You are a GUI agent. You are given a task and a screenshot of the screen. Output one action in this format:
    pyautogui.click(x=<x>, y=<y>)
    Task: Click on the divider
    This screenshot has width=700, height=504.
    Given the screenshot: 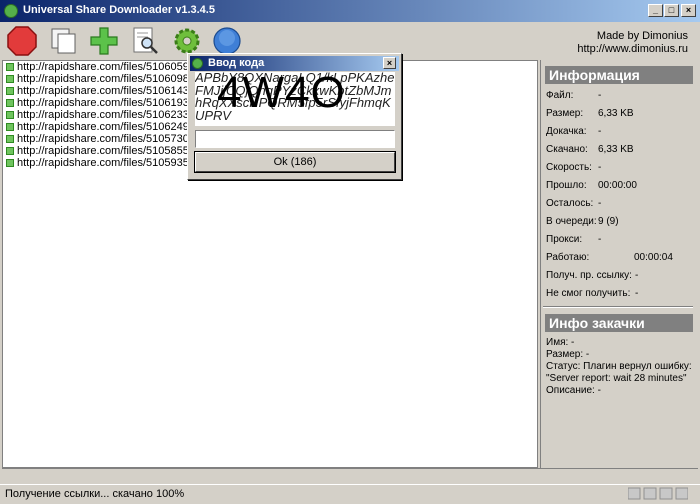 What is the action you would take?
    pyautogui.click(x=618, y=307)
    